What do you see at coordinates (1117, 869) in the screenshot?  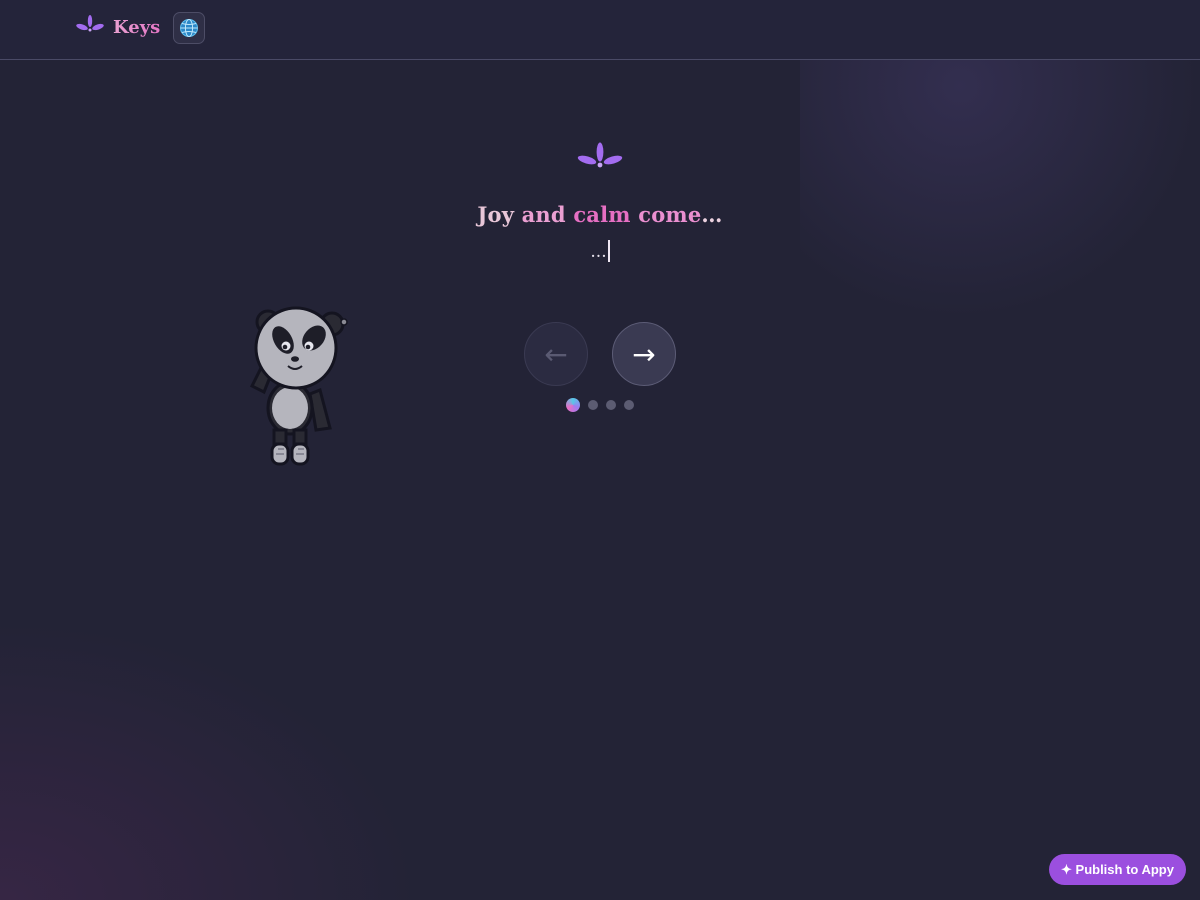 I see `publish-button: ✦ Publish to Appy` at bounding box center [1117, 869].